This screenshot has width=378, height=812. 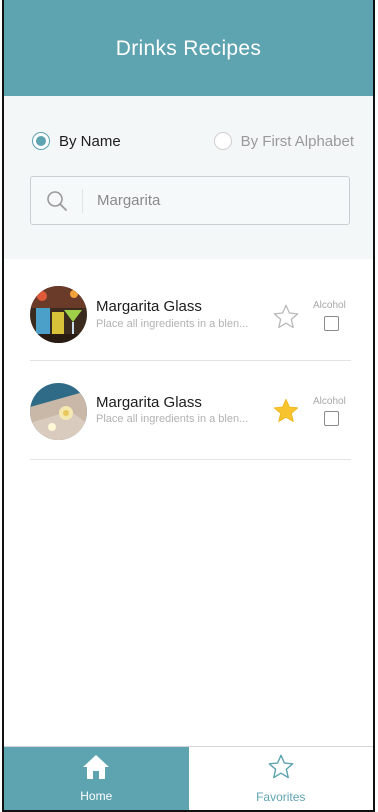 I want to click on page-title: Drinks Recipes, so click(x=188, y=48).